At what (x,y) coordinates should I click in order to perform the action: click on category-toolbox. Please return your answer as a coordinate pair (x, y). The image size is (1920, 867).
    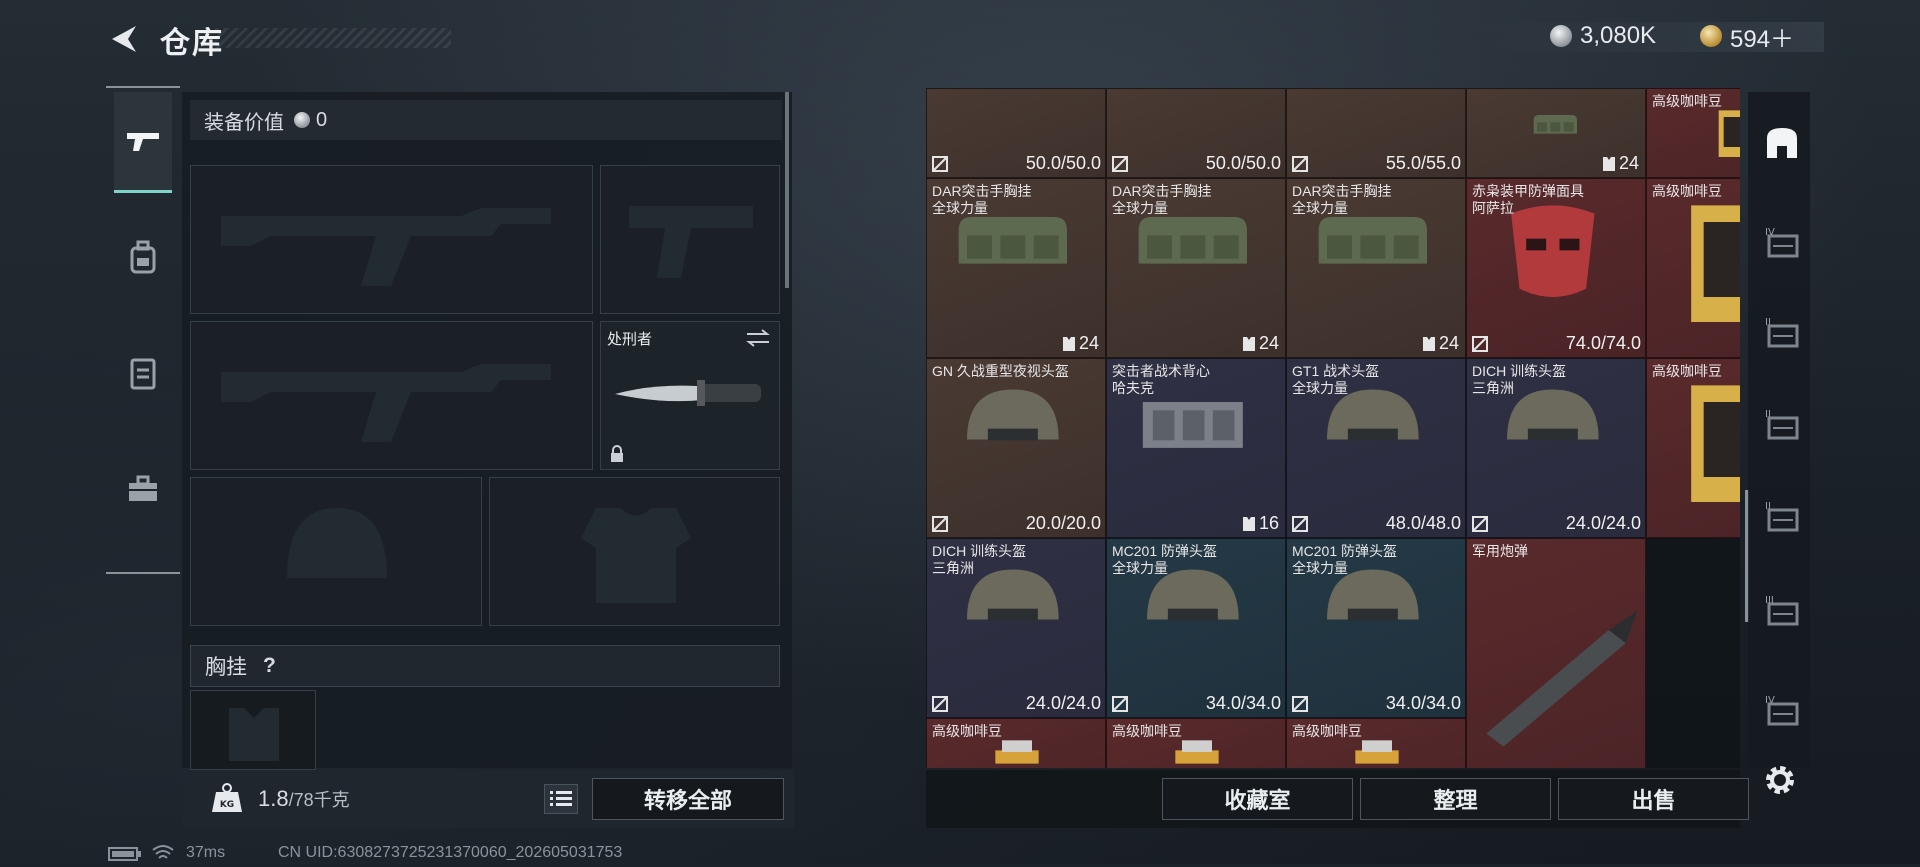
    Looking at the image, I should click on (143, 489).